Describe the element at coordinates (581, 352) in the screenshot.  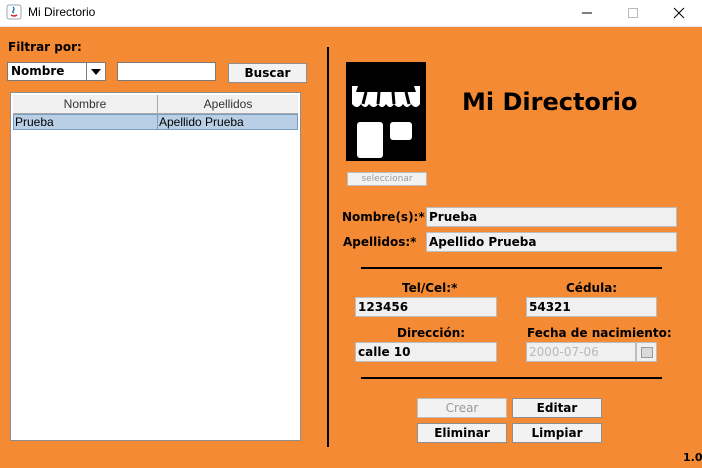
I see `fecha-nacimiento-field: 2000-07-06` at that location.